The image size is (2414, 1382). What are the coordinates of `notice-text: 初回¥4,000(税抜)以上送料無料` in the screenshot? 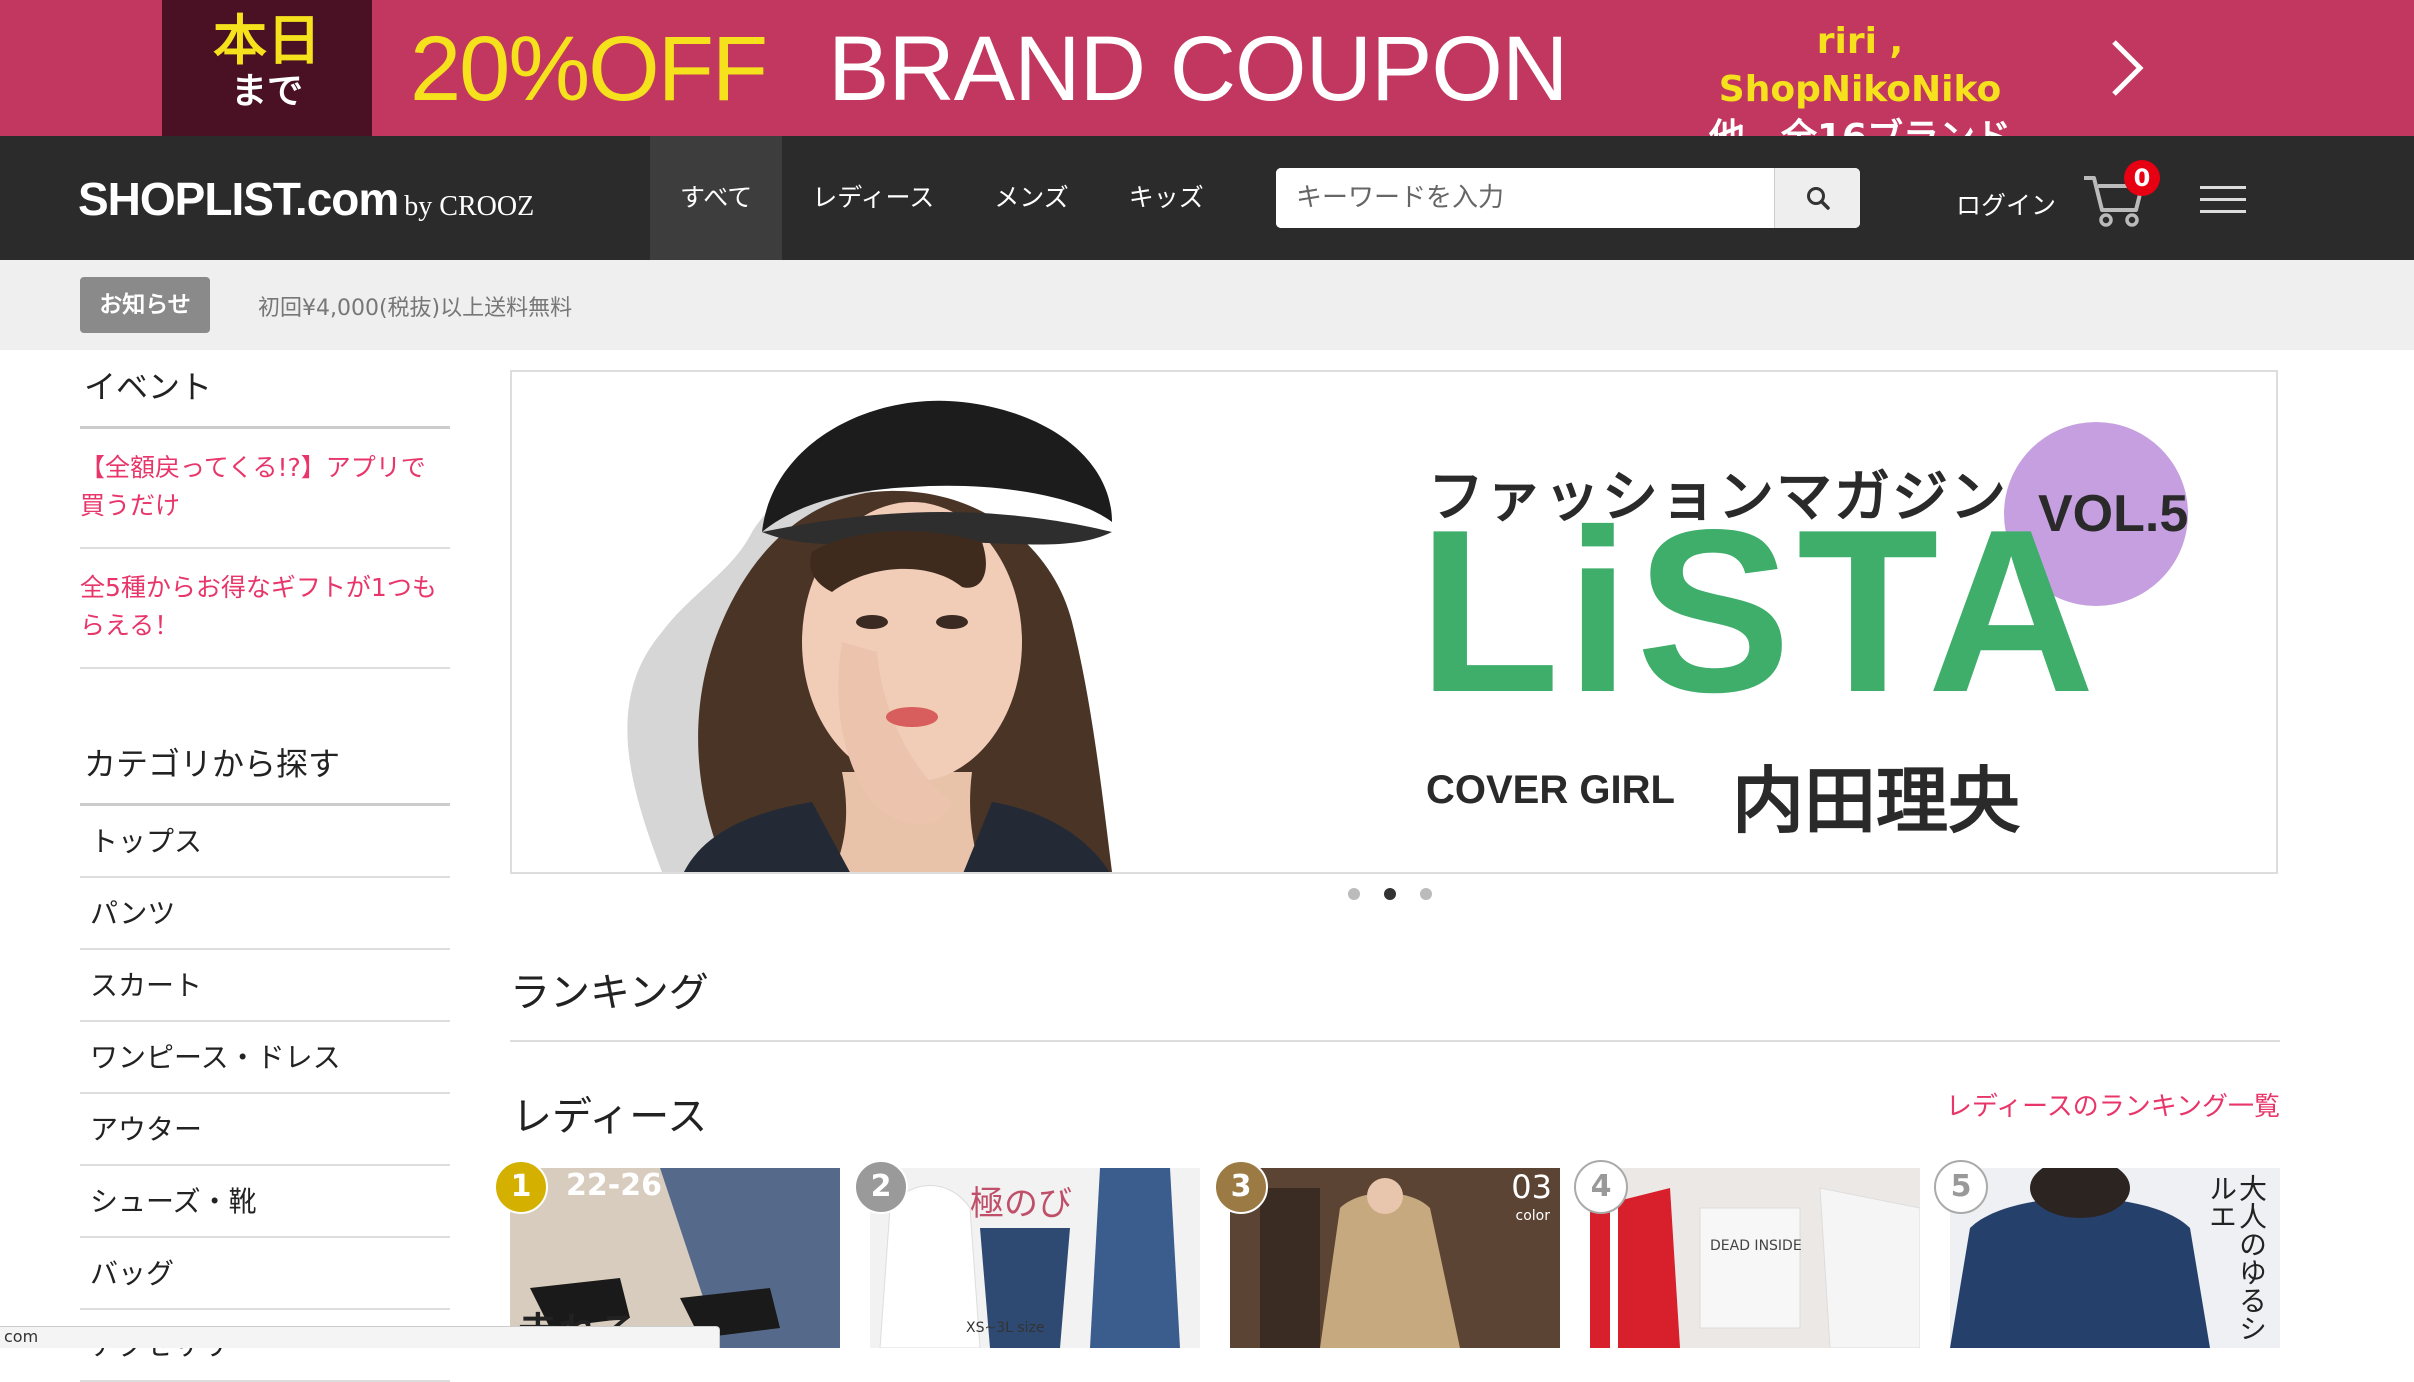 It's located at (415, 306).